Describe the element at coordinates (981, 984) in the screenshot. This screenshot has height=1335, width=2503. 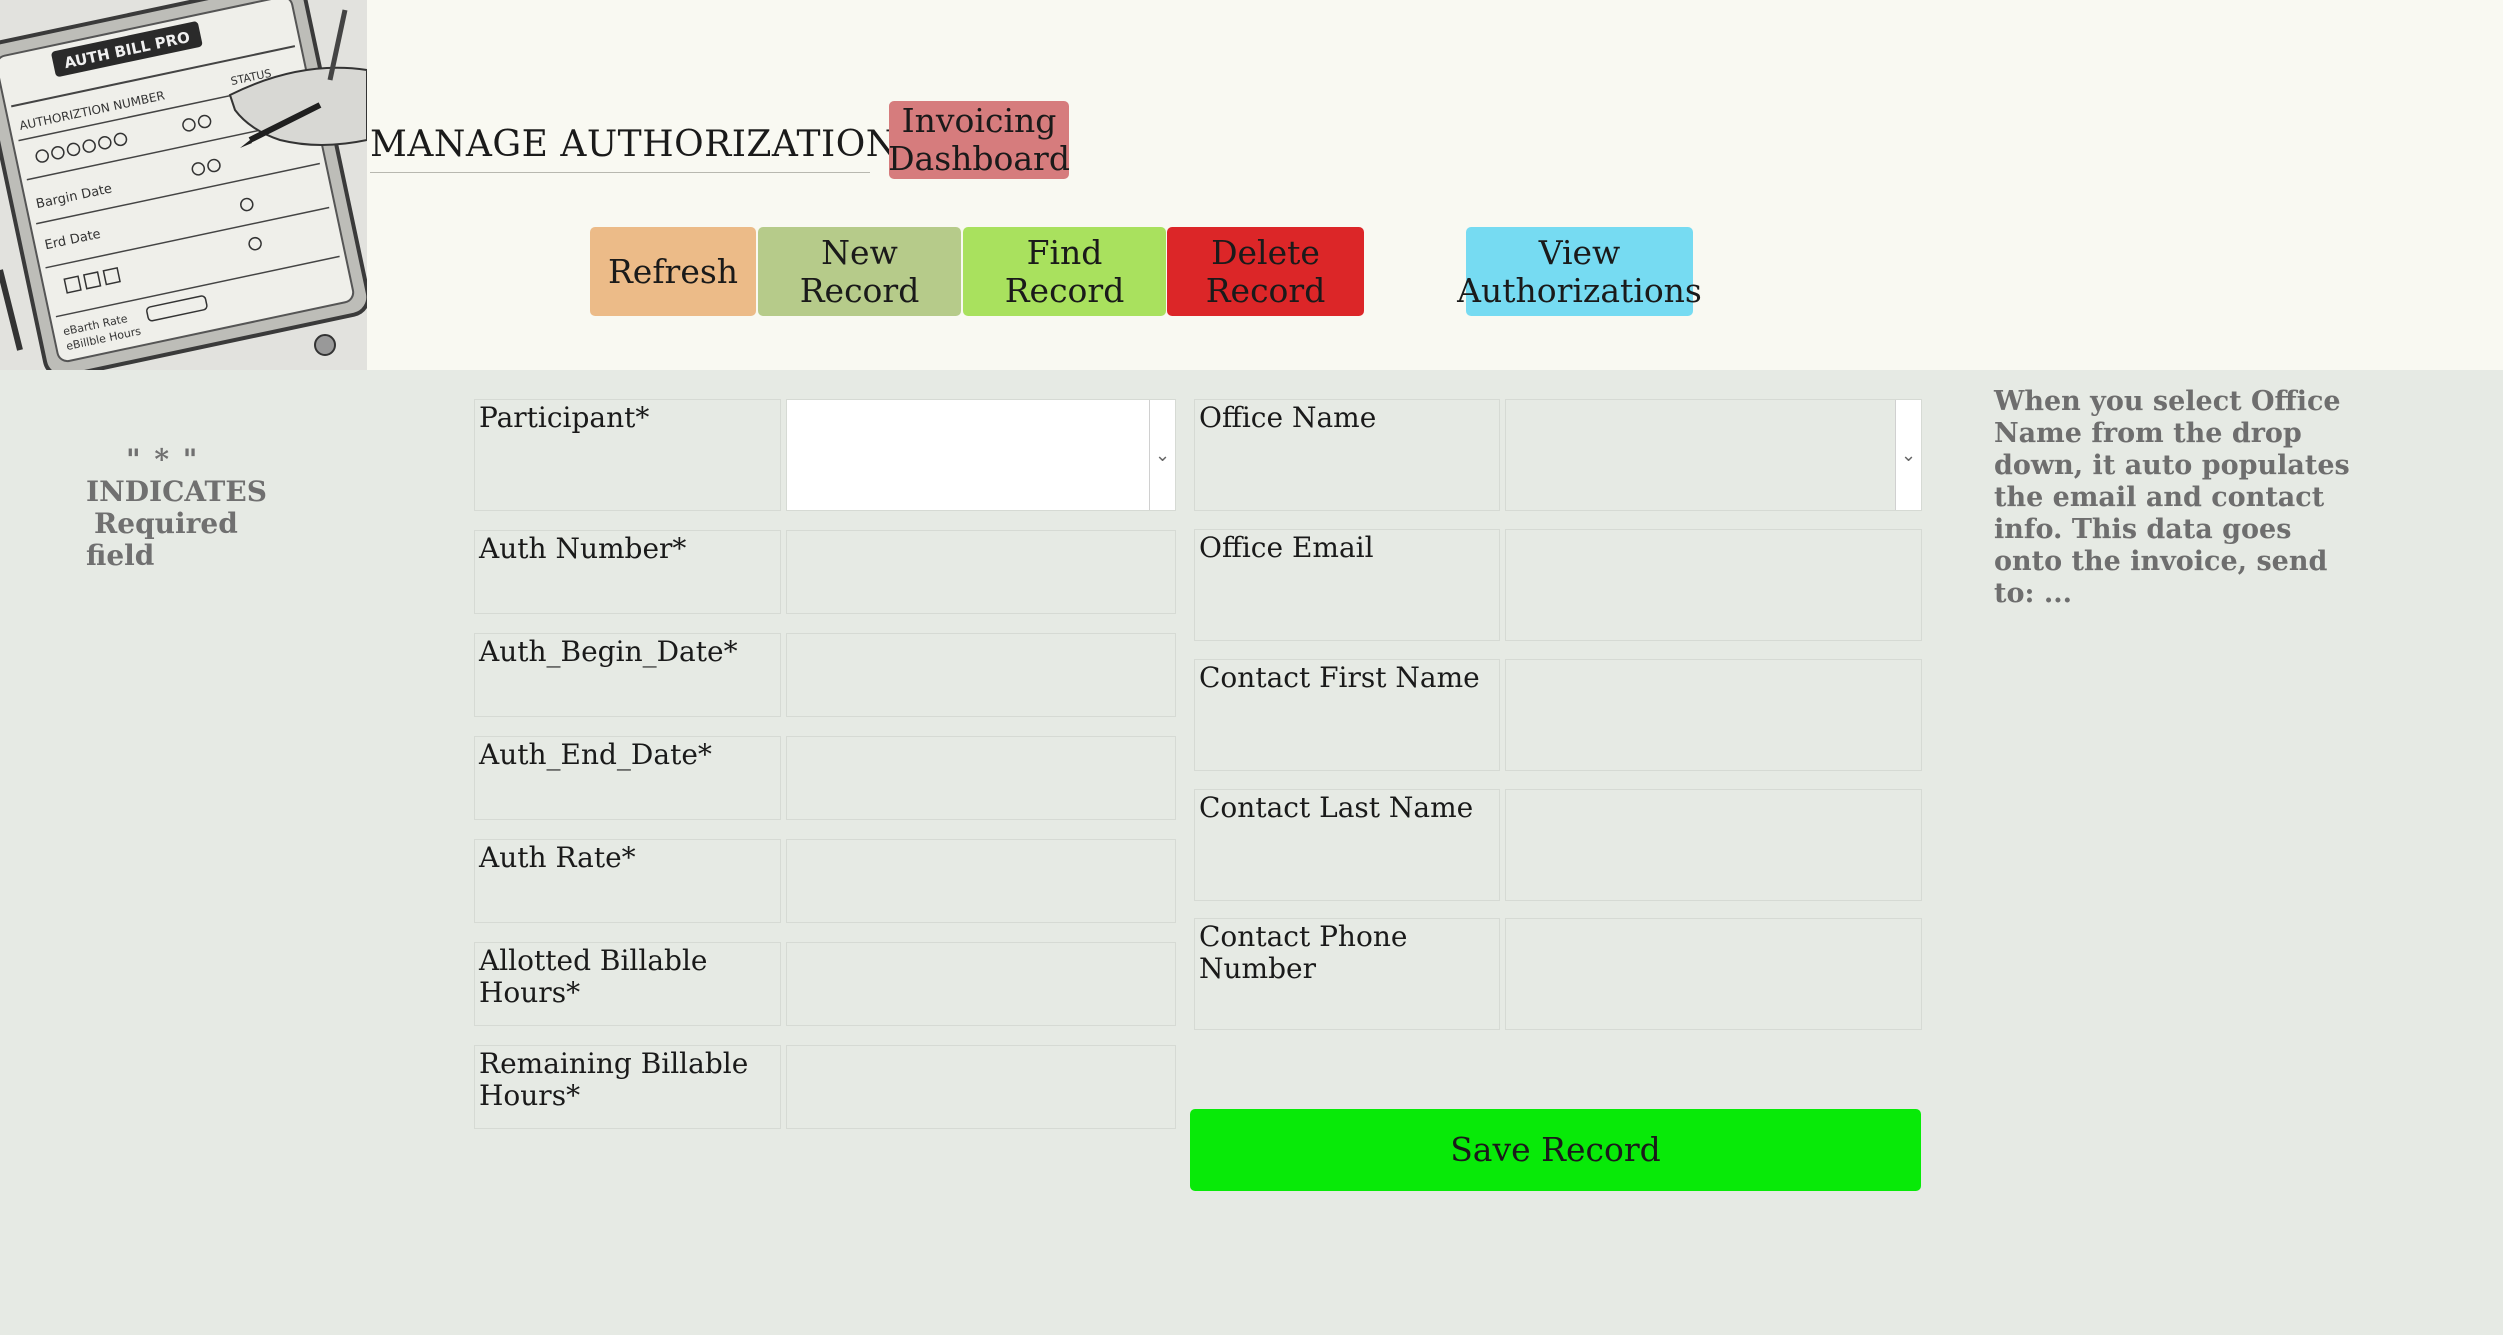
I see `allotted-billable-hours-input` at that location.